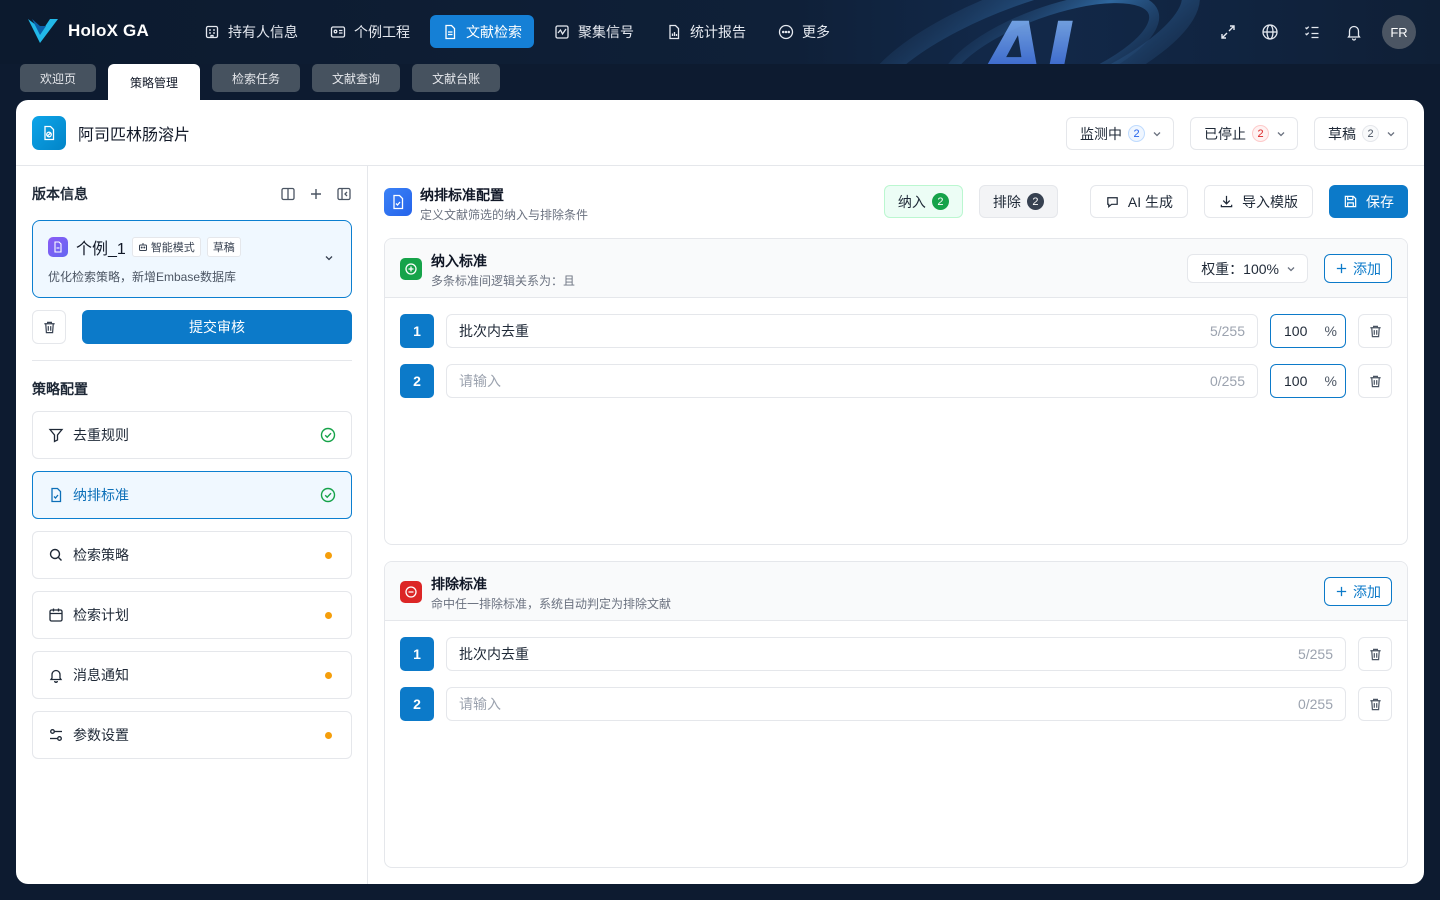 This screenshot has width=1440, height=900. What do you see at coordinates (101, 555) in the screenshot?
I see `strategy-item-label: 检索策略` at bounding box center [101, 555].